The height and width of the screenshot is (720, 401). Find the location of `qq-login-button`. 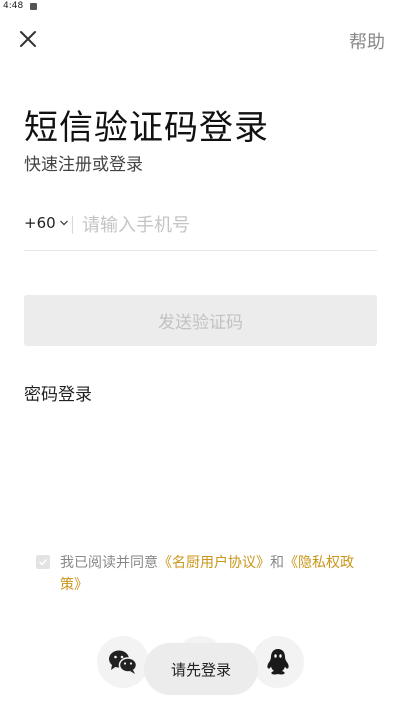

qq-login-button is located at coordinates (278, 662).